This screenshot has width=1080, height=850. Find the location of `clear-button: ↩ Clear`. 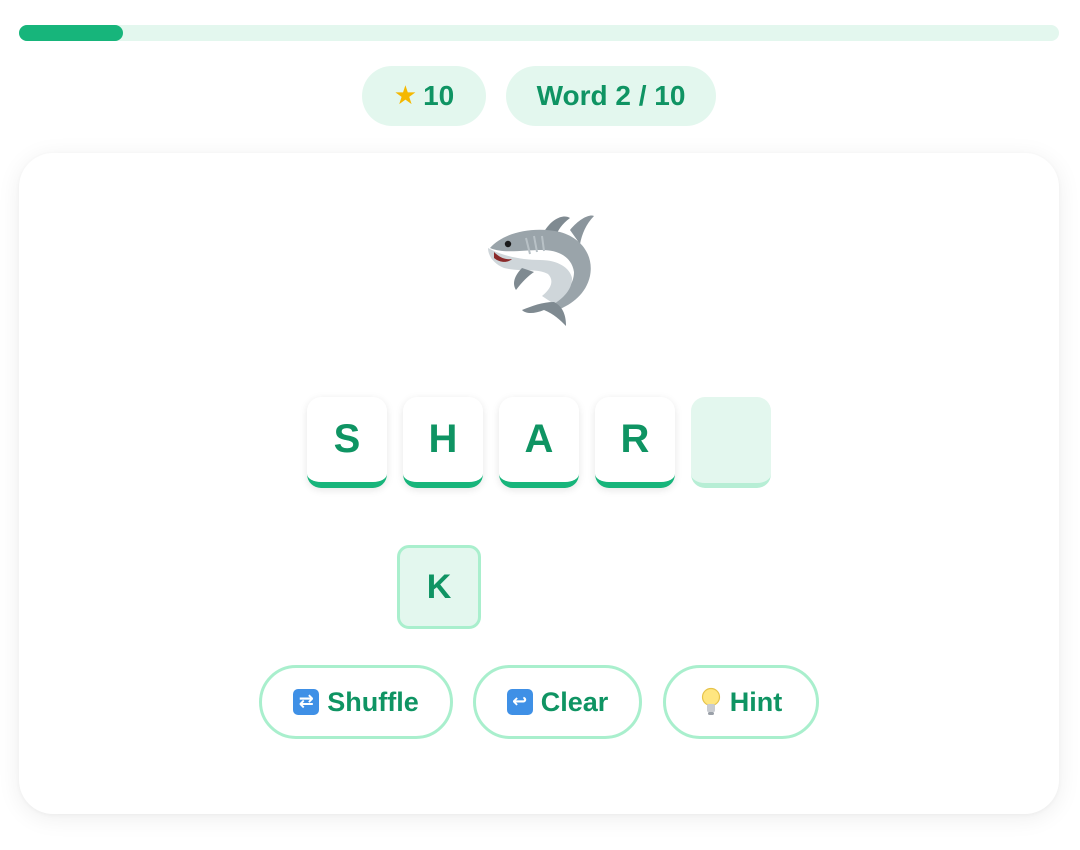

clear-button: ↩ Clear is located at coordinates (557, 702).